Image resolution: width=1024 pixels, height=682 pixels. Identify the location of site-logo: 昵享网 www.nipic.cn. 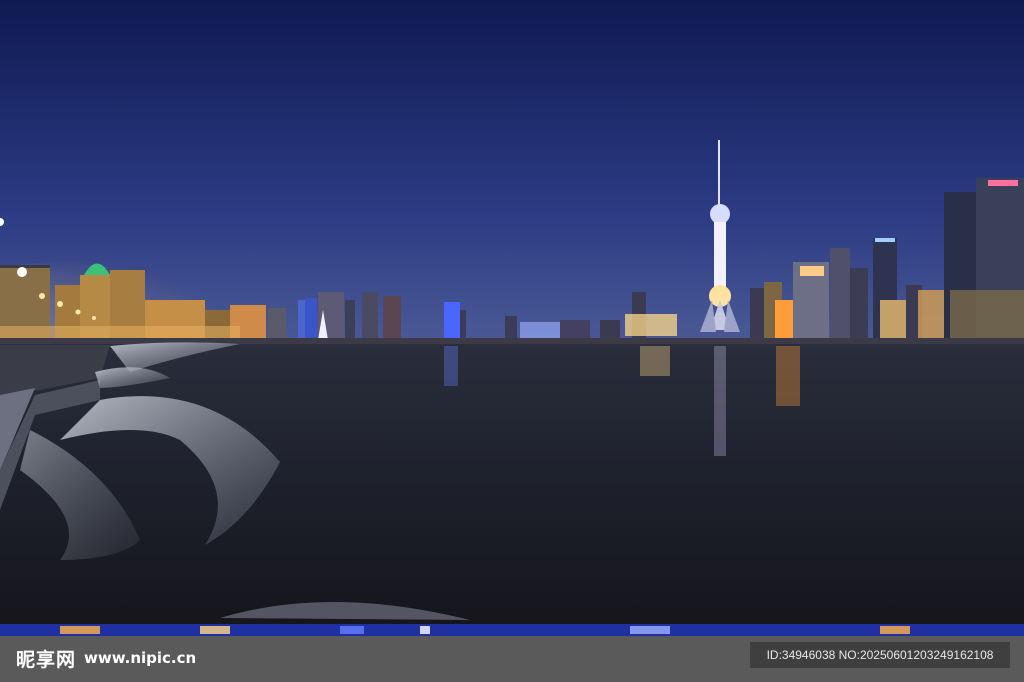
(106, 658).